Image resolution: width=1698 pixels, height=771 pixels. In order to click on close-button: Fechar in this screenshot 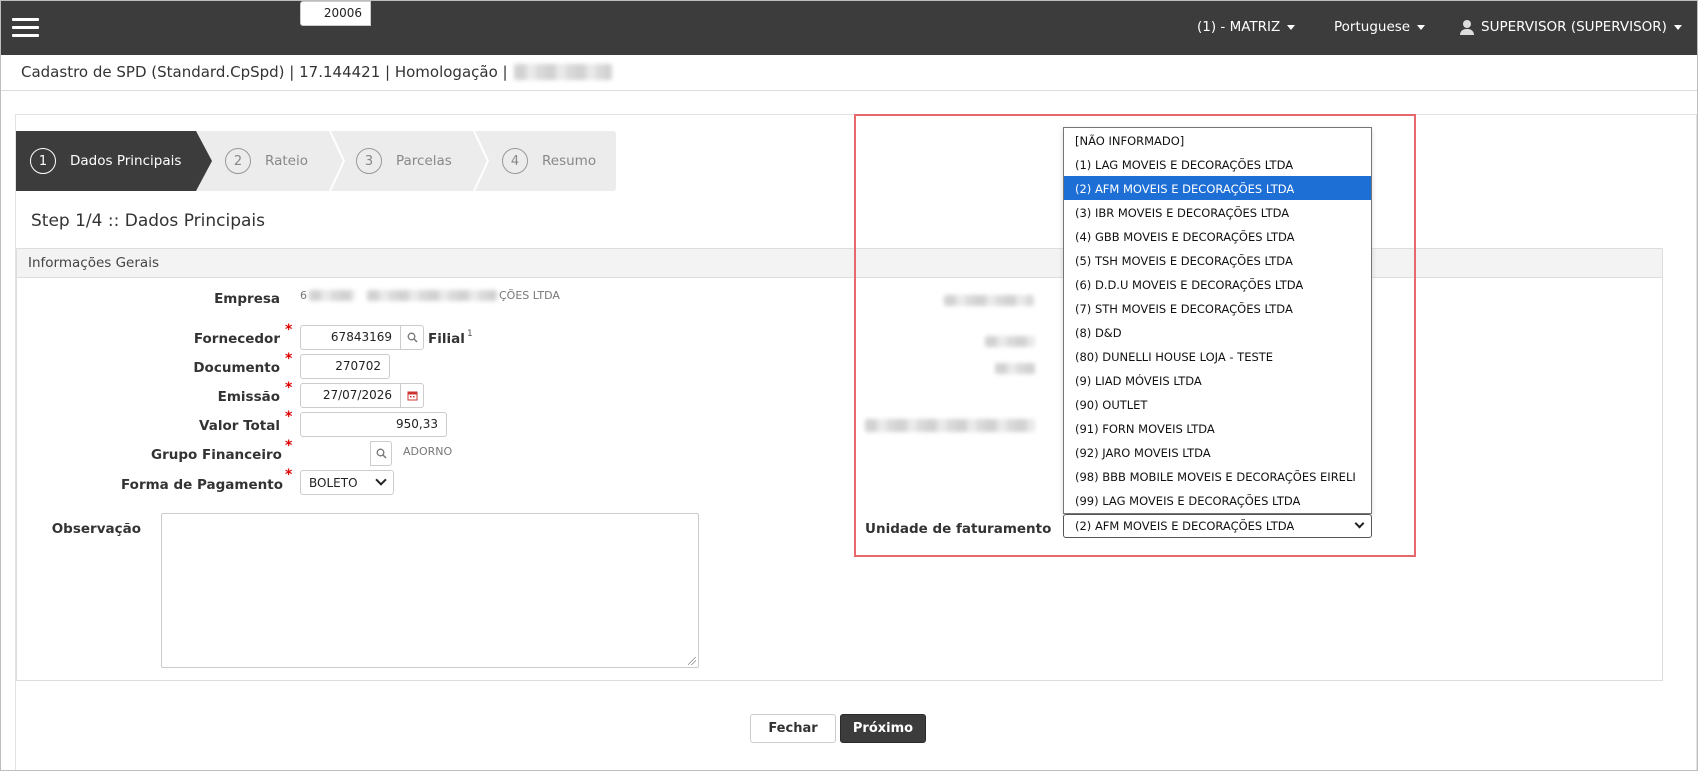, I will do `click(793, 728)`.